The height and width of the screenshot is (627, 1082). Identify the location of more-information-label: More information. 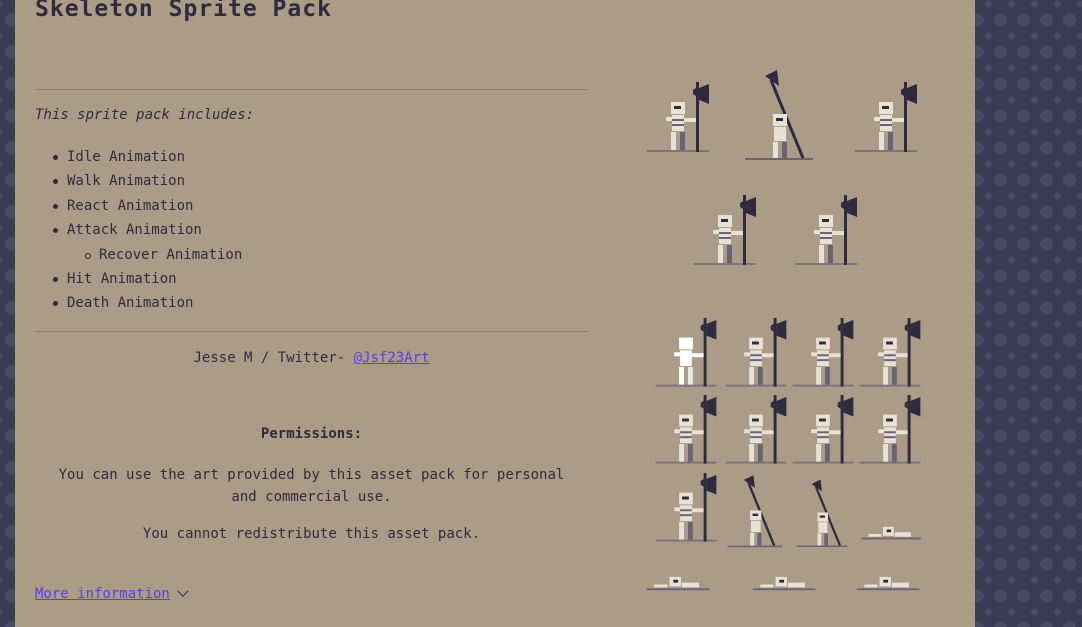
(102, 594).